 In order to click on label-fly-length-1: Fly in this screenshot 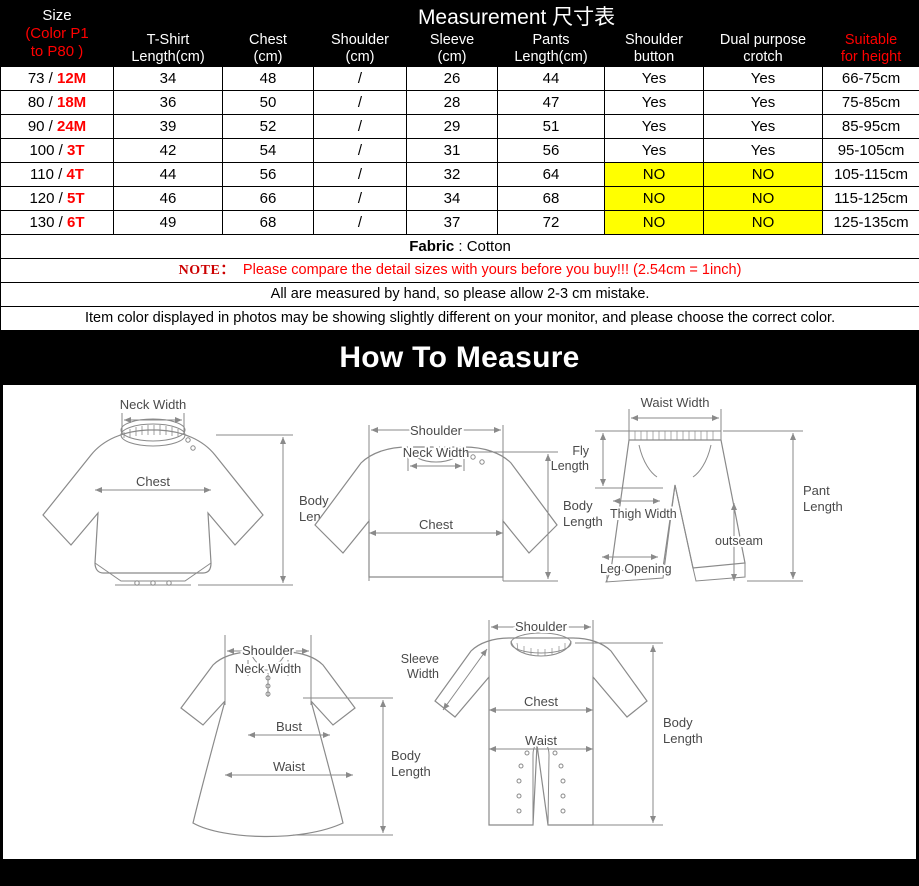, I will do `click(580, 451)`.